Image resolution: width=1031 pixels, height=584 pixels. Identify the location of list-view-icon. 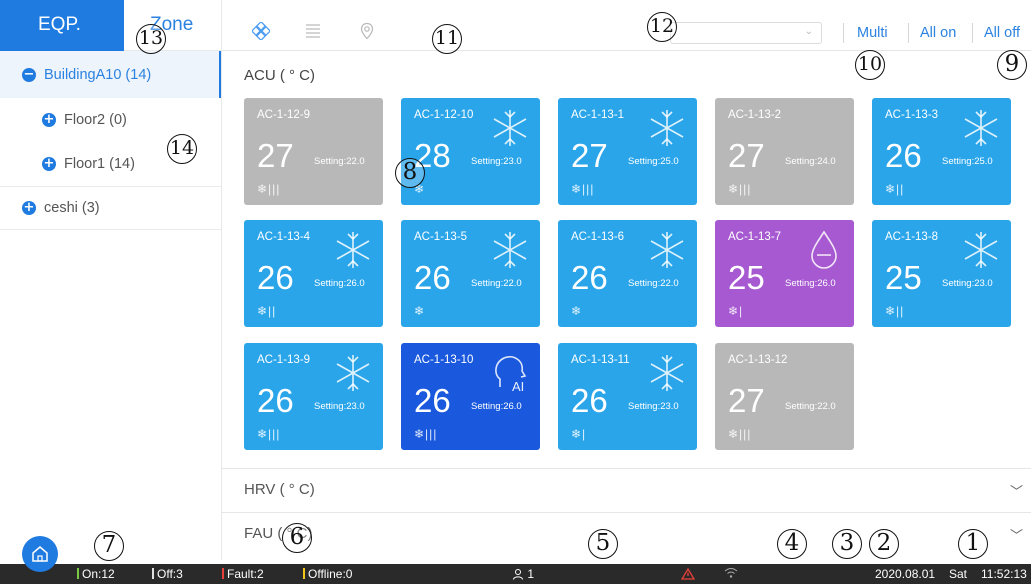
(313, 31).